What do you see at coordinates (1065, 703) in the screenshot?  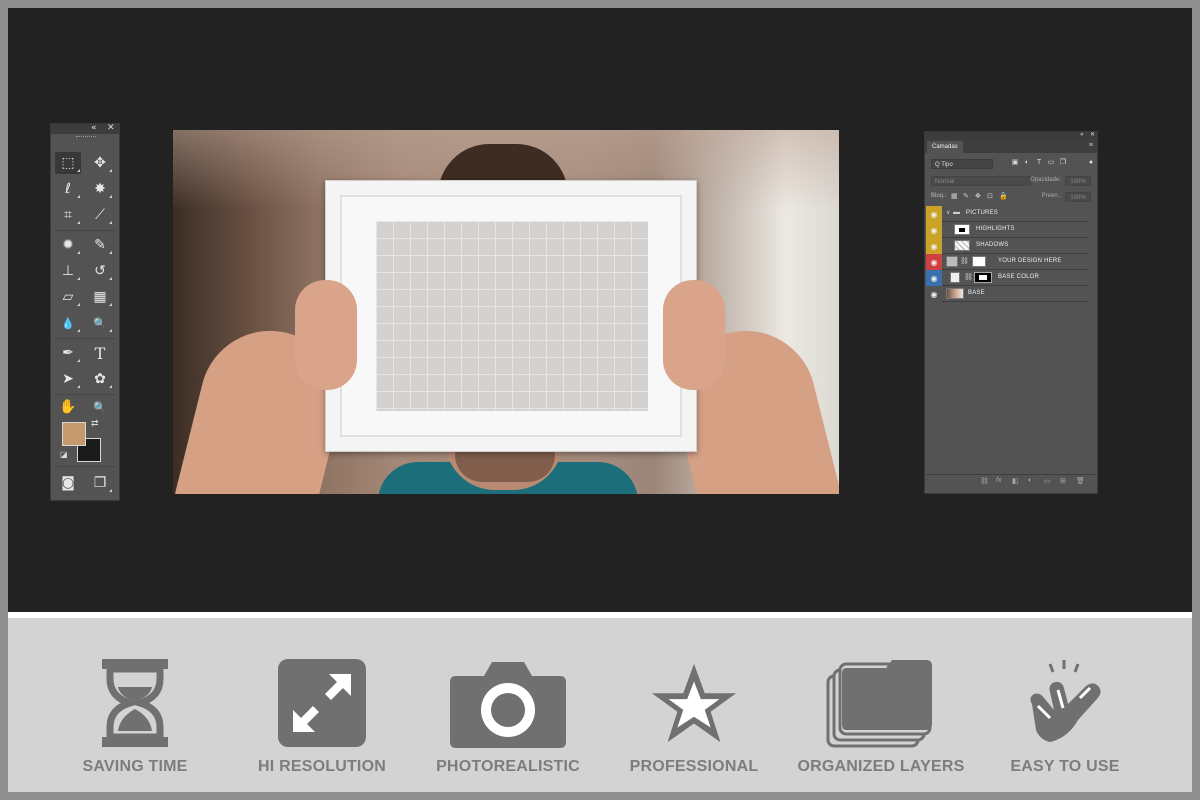 I see `tap-hand-icon` at bounding box center [1065, 703].